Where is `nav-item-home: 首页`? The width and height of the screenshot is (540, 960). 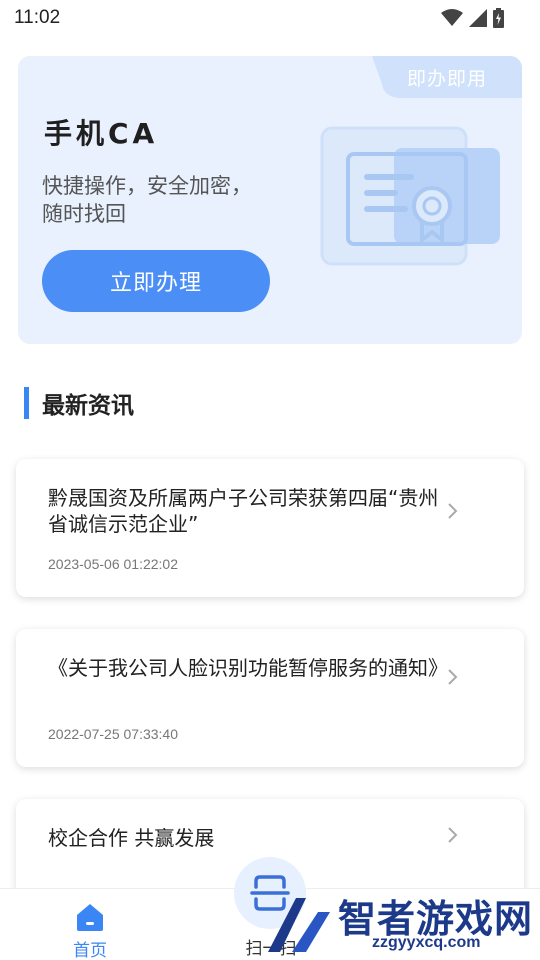 nav-item-home: 首页 is located at coordinates (90, 930).